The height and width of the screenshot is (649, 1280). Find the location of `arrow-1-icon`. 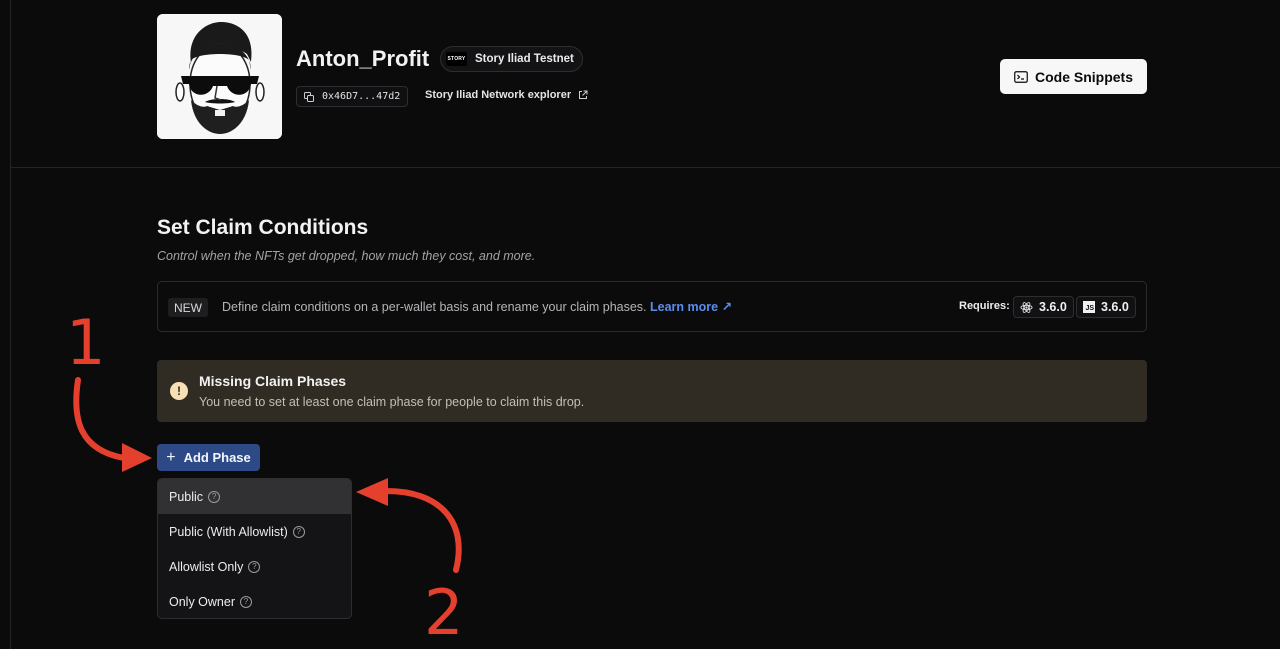

arrow-1-icon is located at coordinates (100, 419).